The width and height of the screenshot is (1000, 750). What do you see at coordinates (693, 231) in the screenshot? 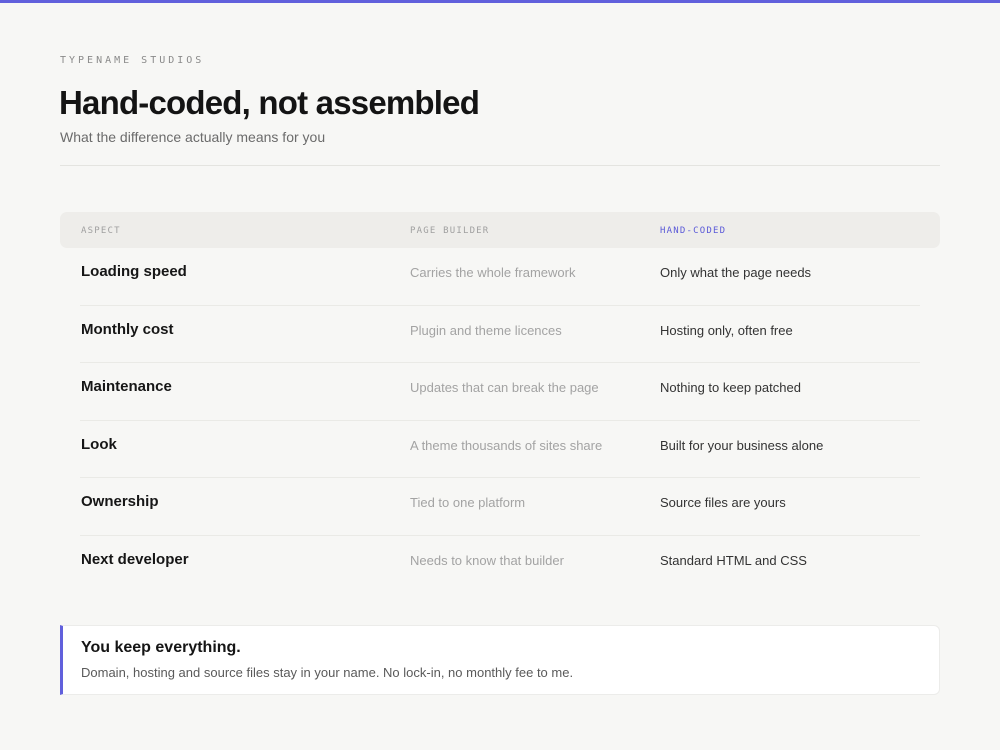
I see `column-header-hand-coded: HAND-CODED` at bounding box center [693, 231].